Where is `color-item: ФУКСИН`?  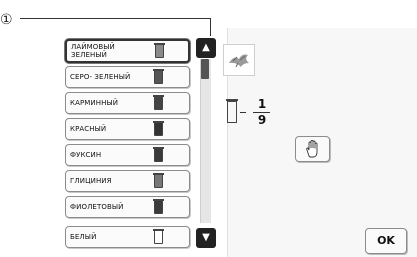
color-item: ФУКСИН is located at coordinates (127, 155).